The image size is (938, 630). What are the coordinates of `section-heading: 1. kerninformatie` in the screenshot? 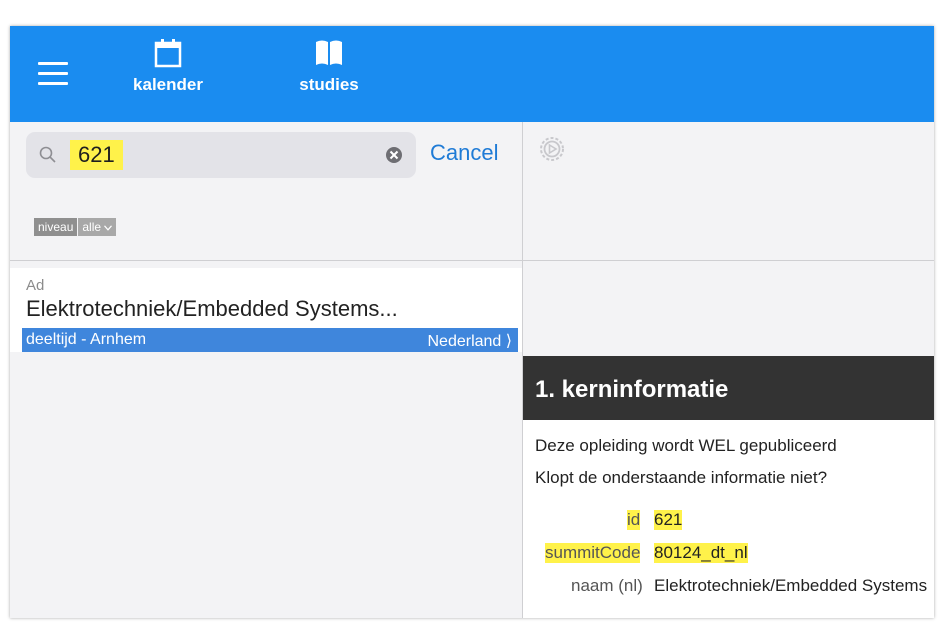 It's located at (728, 388).